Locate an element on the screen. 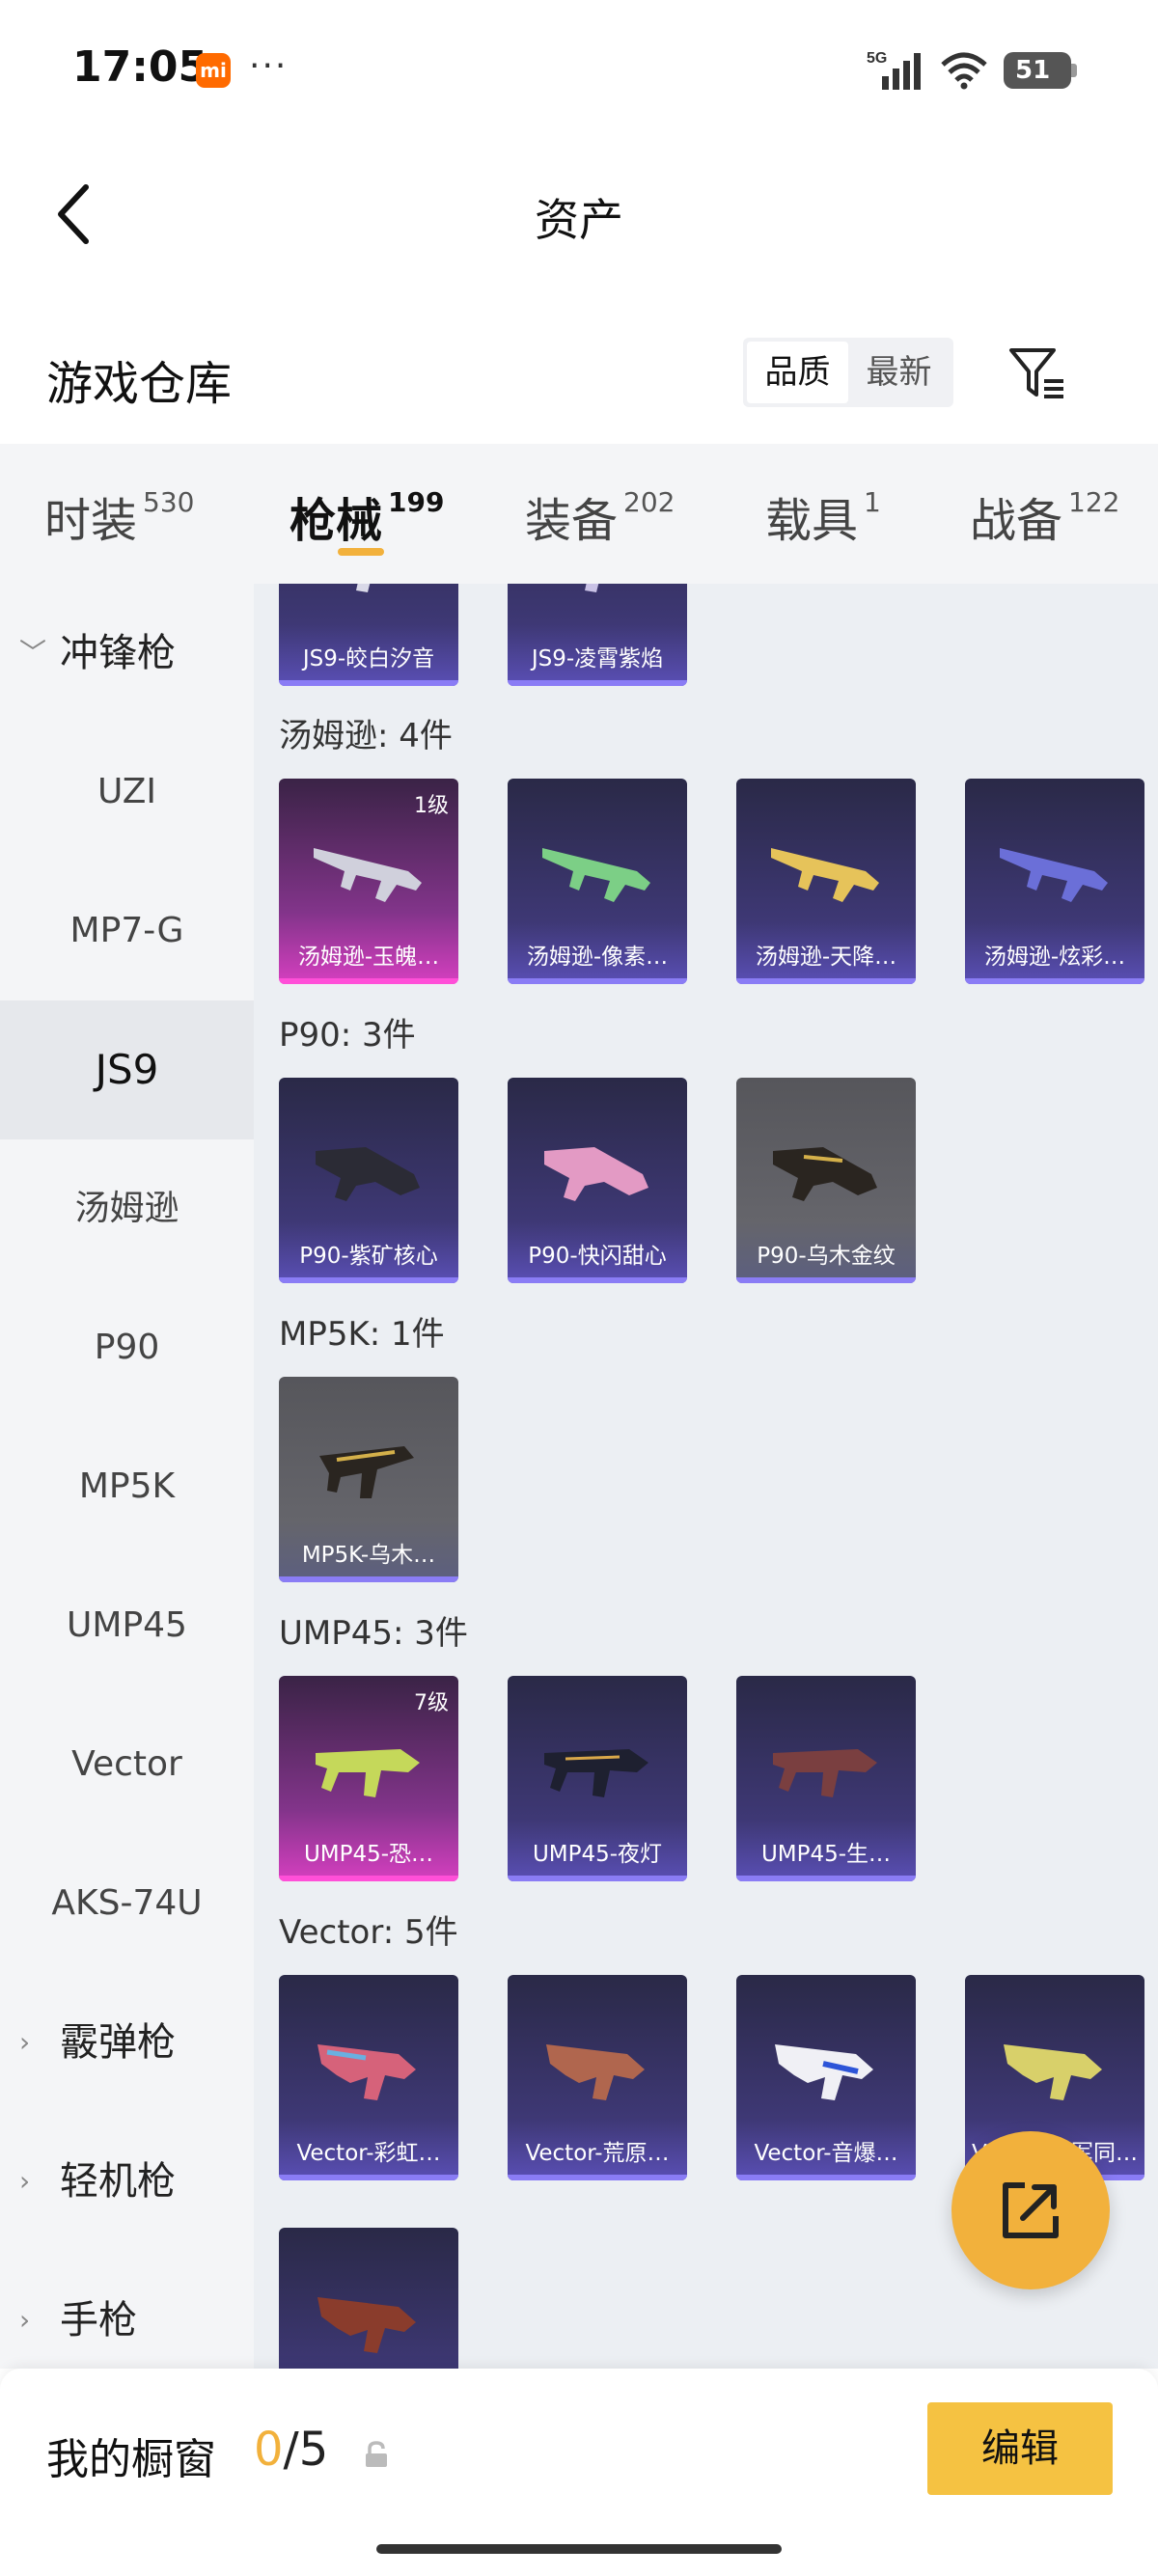 Image resolution: width=1158 pixels, height=2576 pixels. tab-equipment: 装备 202 is located at coordinates (600, 516).